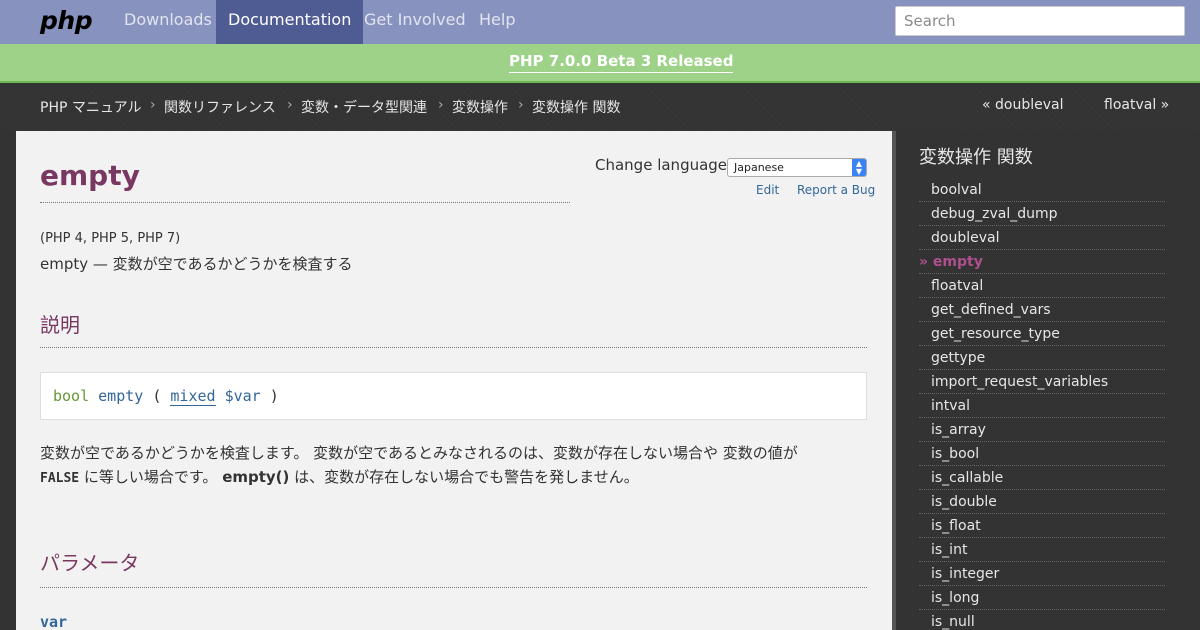 The width and height of the screenshot is (1200, 630). I want to click on sidebar-item-label: get_resource_type, so click(995, 334).